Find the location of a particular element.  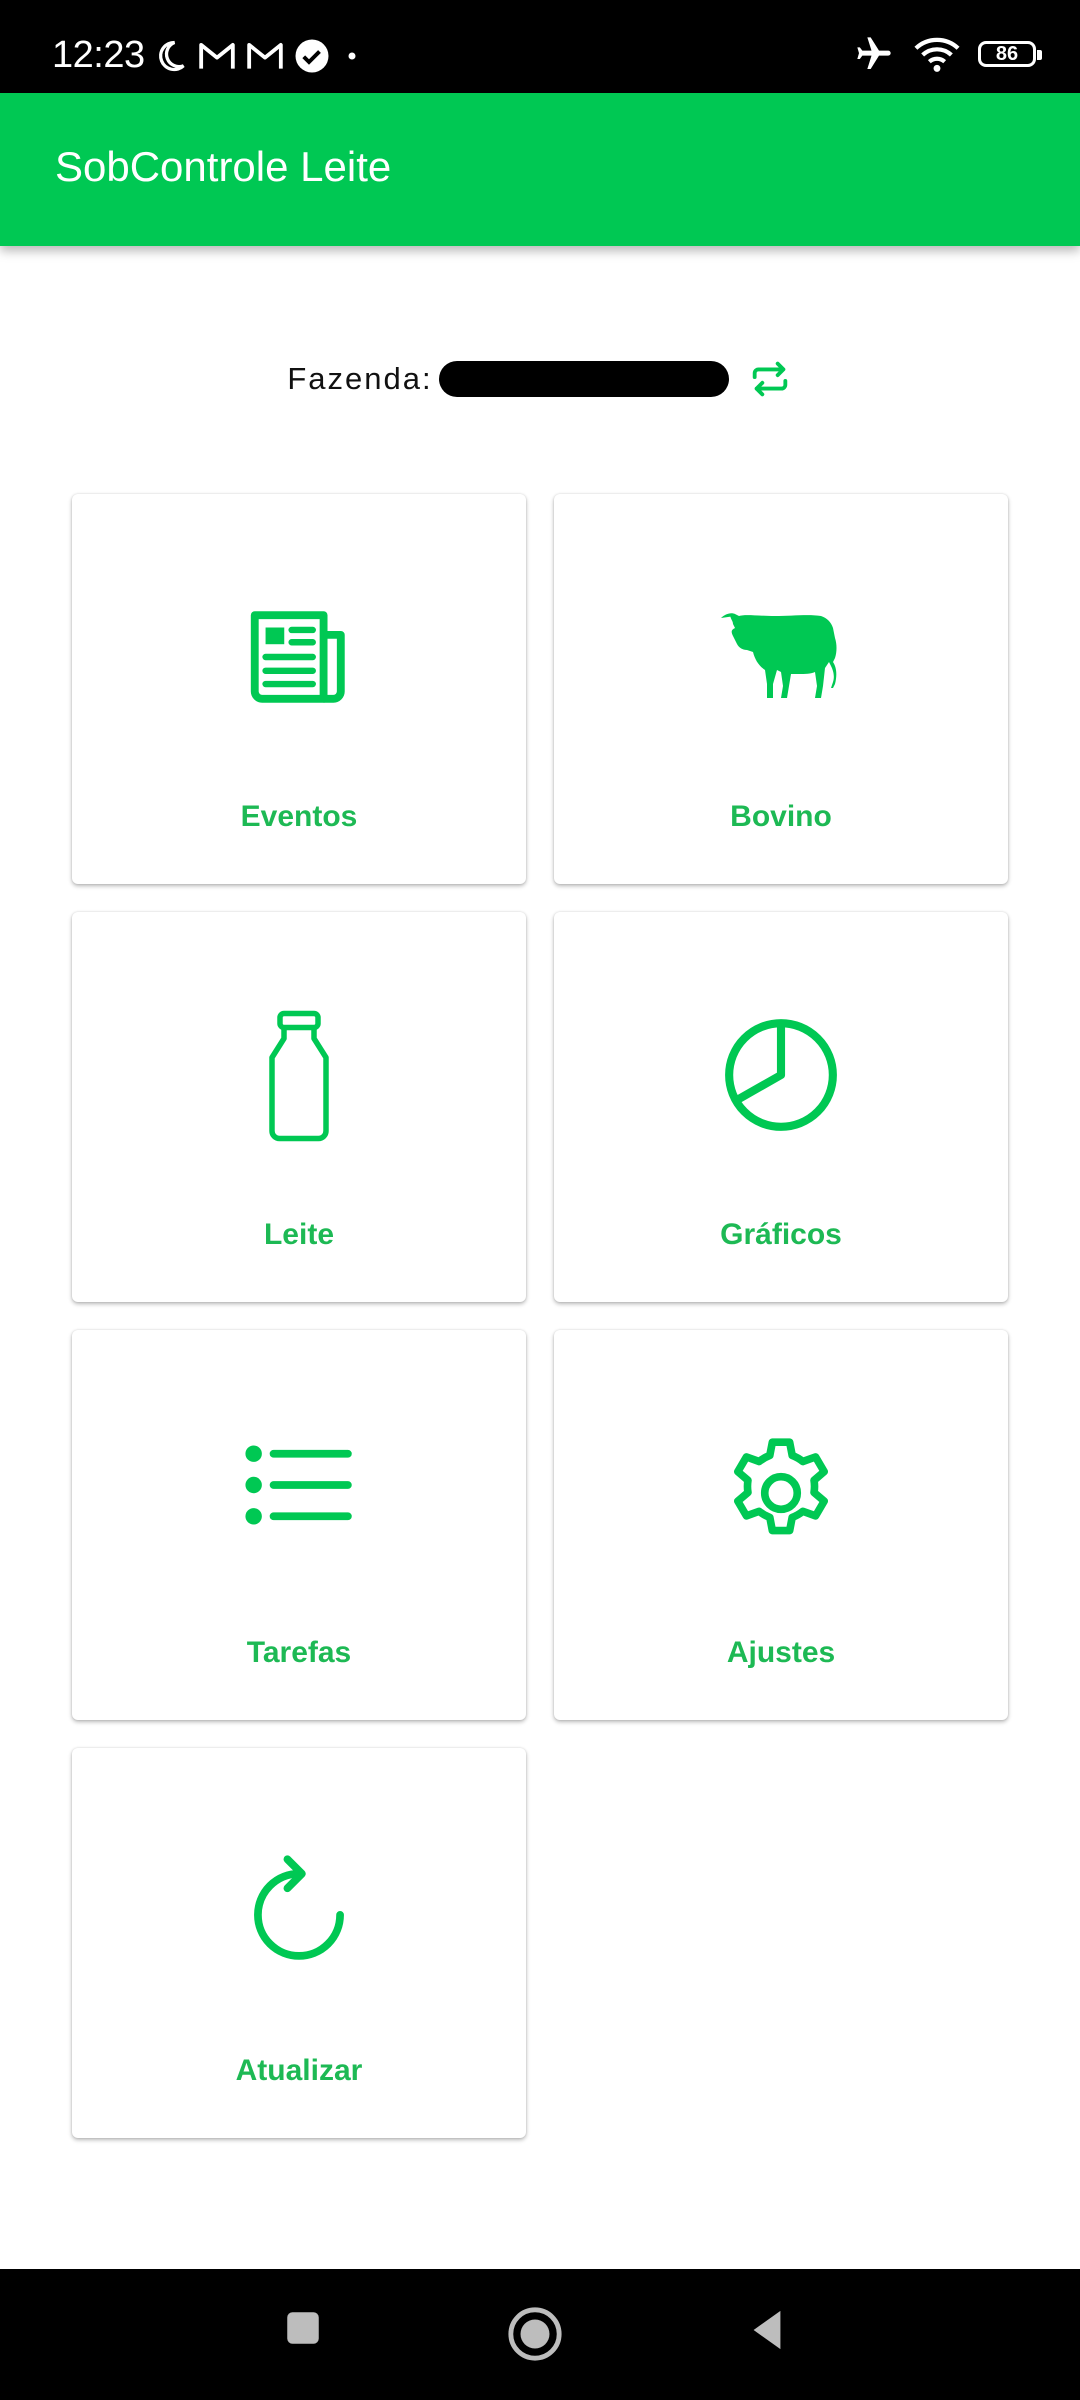

tile-atualizar: Atualizar is located at coordinates (299, 1943).